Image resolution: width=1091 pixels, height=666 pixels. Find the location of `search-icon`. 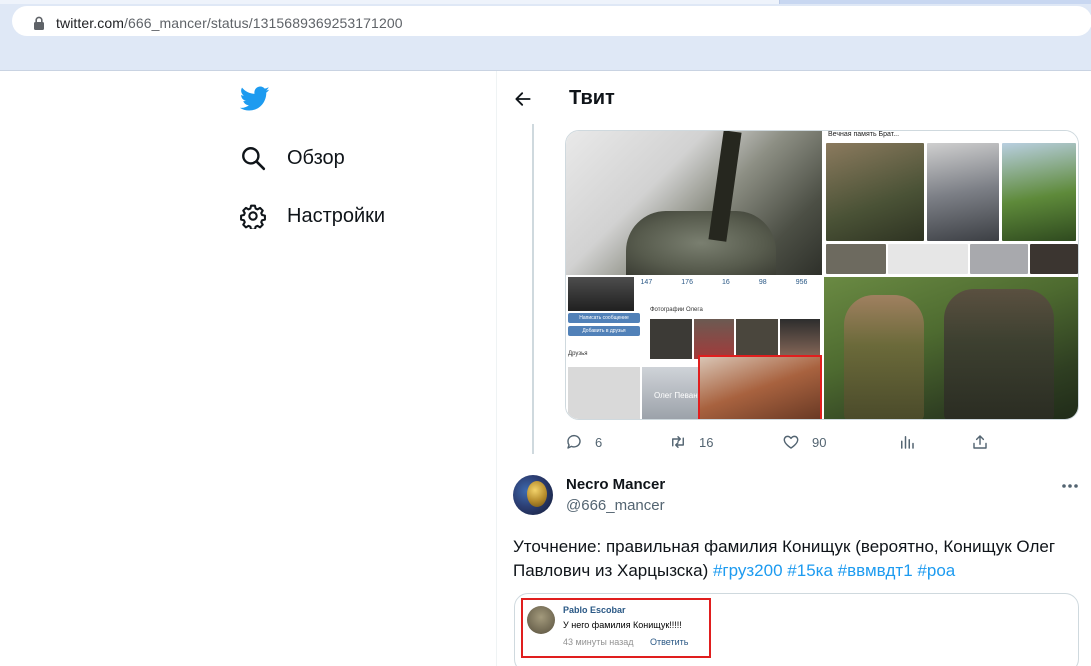

search-icon is located at coordinates (254, 159).